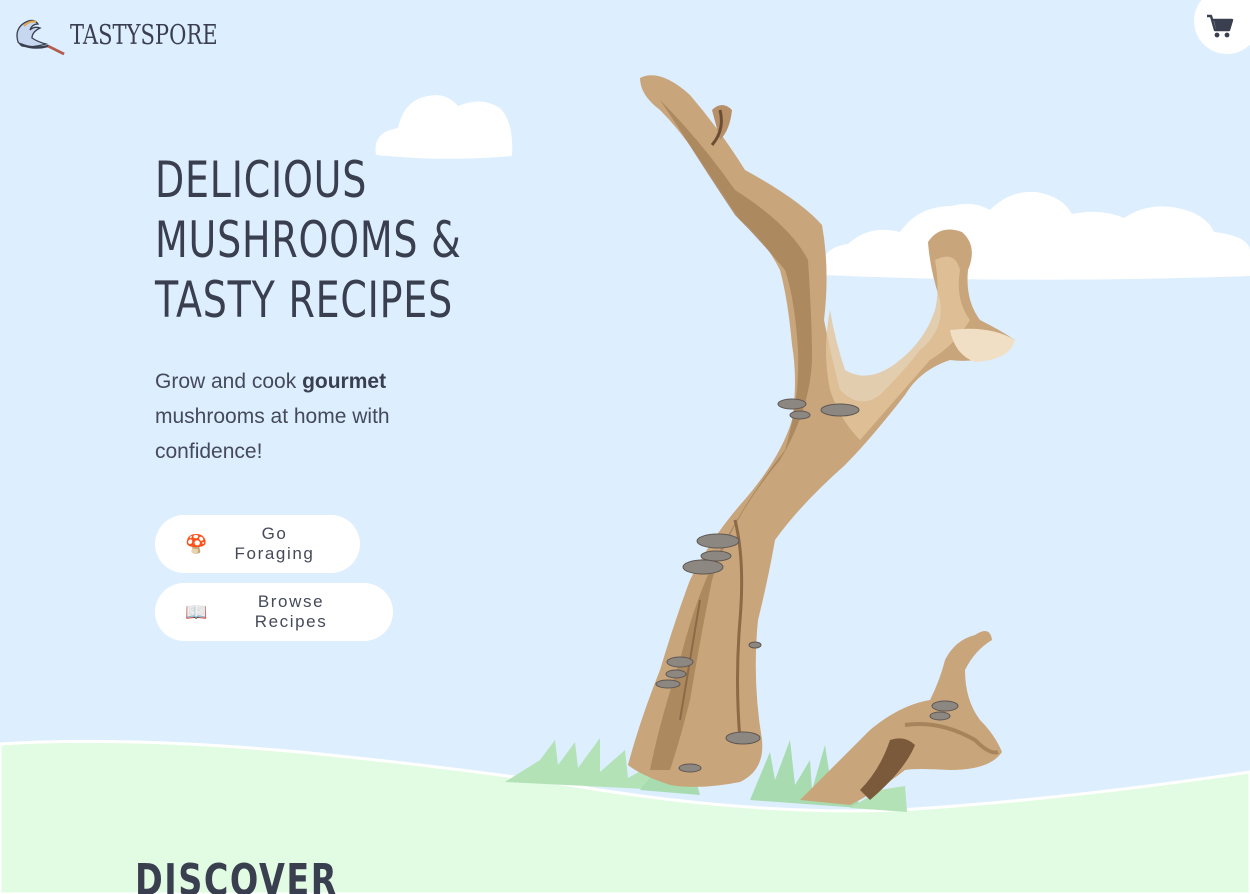  What do you see at coordinates (344, 381) in the screenshot?
I see `hero-subtitle-emphasis: gourmet` at bounding box center [344, 381].